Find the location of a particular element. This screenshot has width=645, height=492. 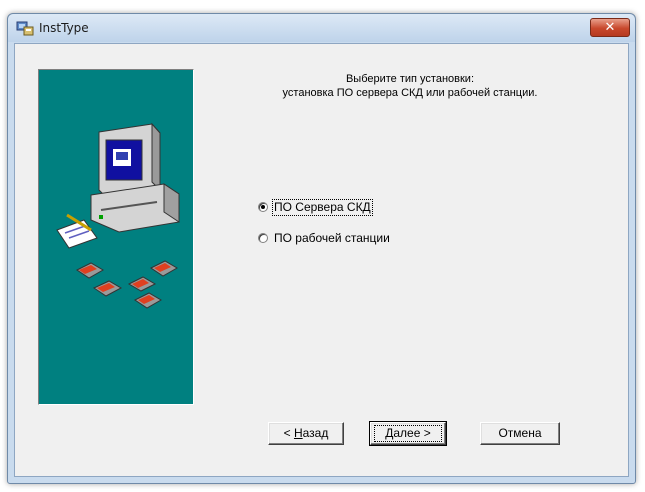

back-accel: Н is located at coordinates (298, 433).